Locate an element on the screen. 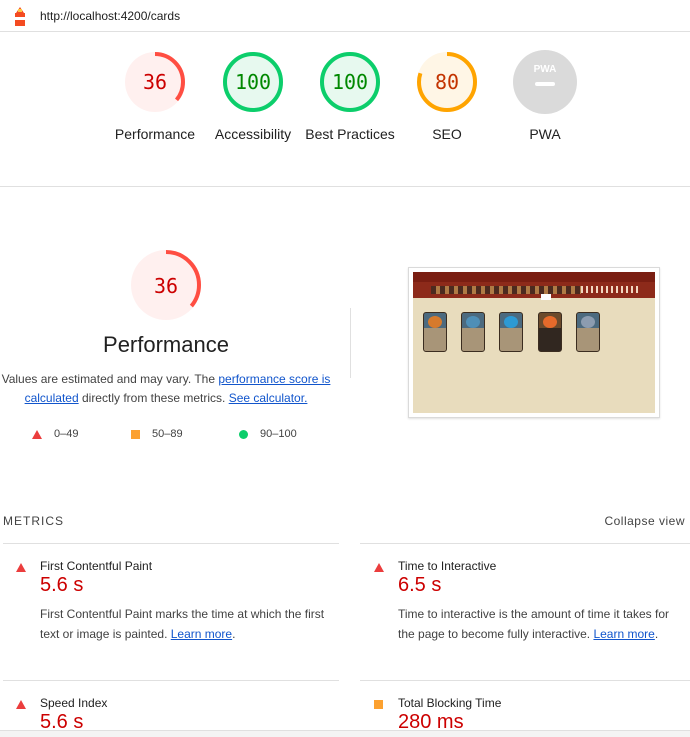 This screenshot has width=690, height=737. legend-fail-range: 0–49 is located at coordinates (66, 434).